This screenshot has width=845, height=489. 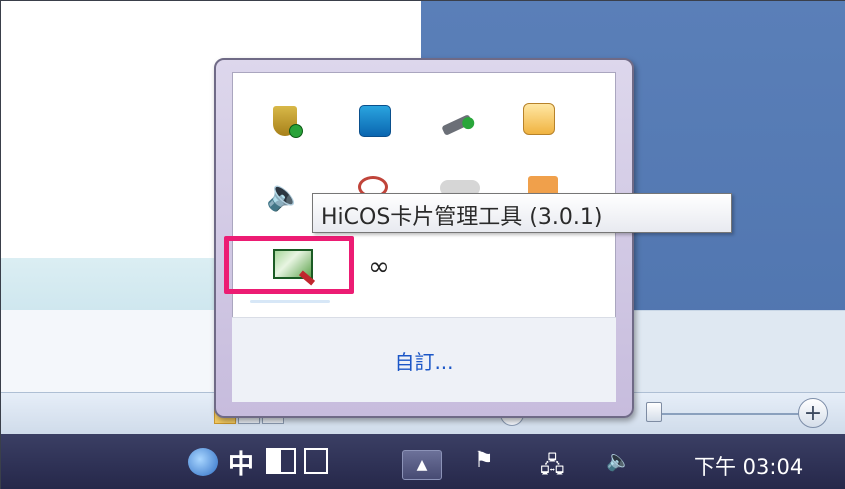 I want to click on ime-chinese-mode: 中, so click(x=241, y=462).